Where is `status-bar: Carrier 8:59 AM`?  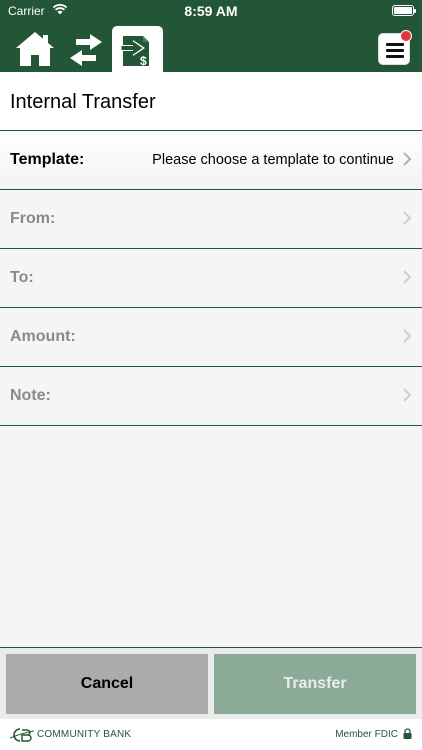 status-bar: Carrier 8:59 AM is located at coordinates (211, 11).